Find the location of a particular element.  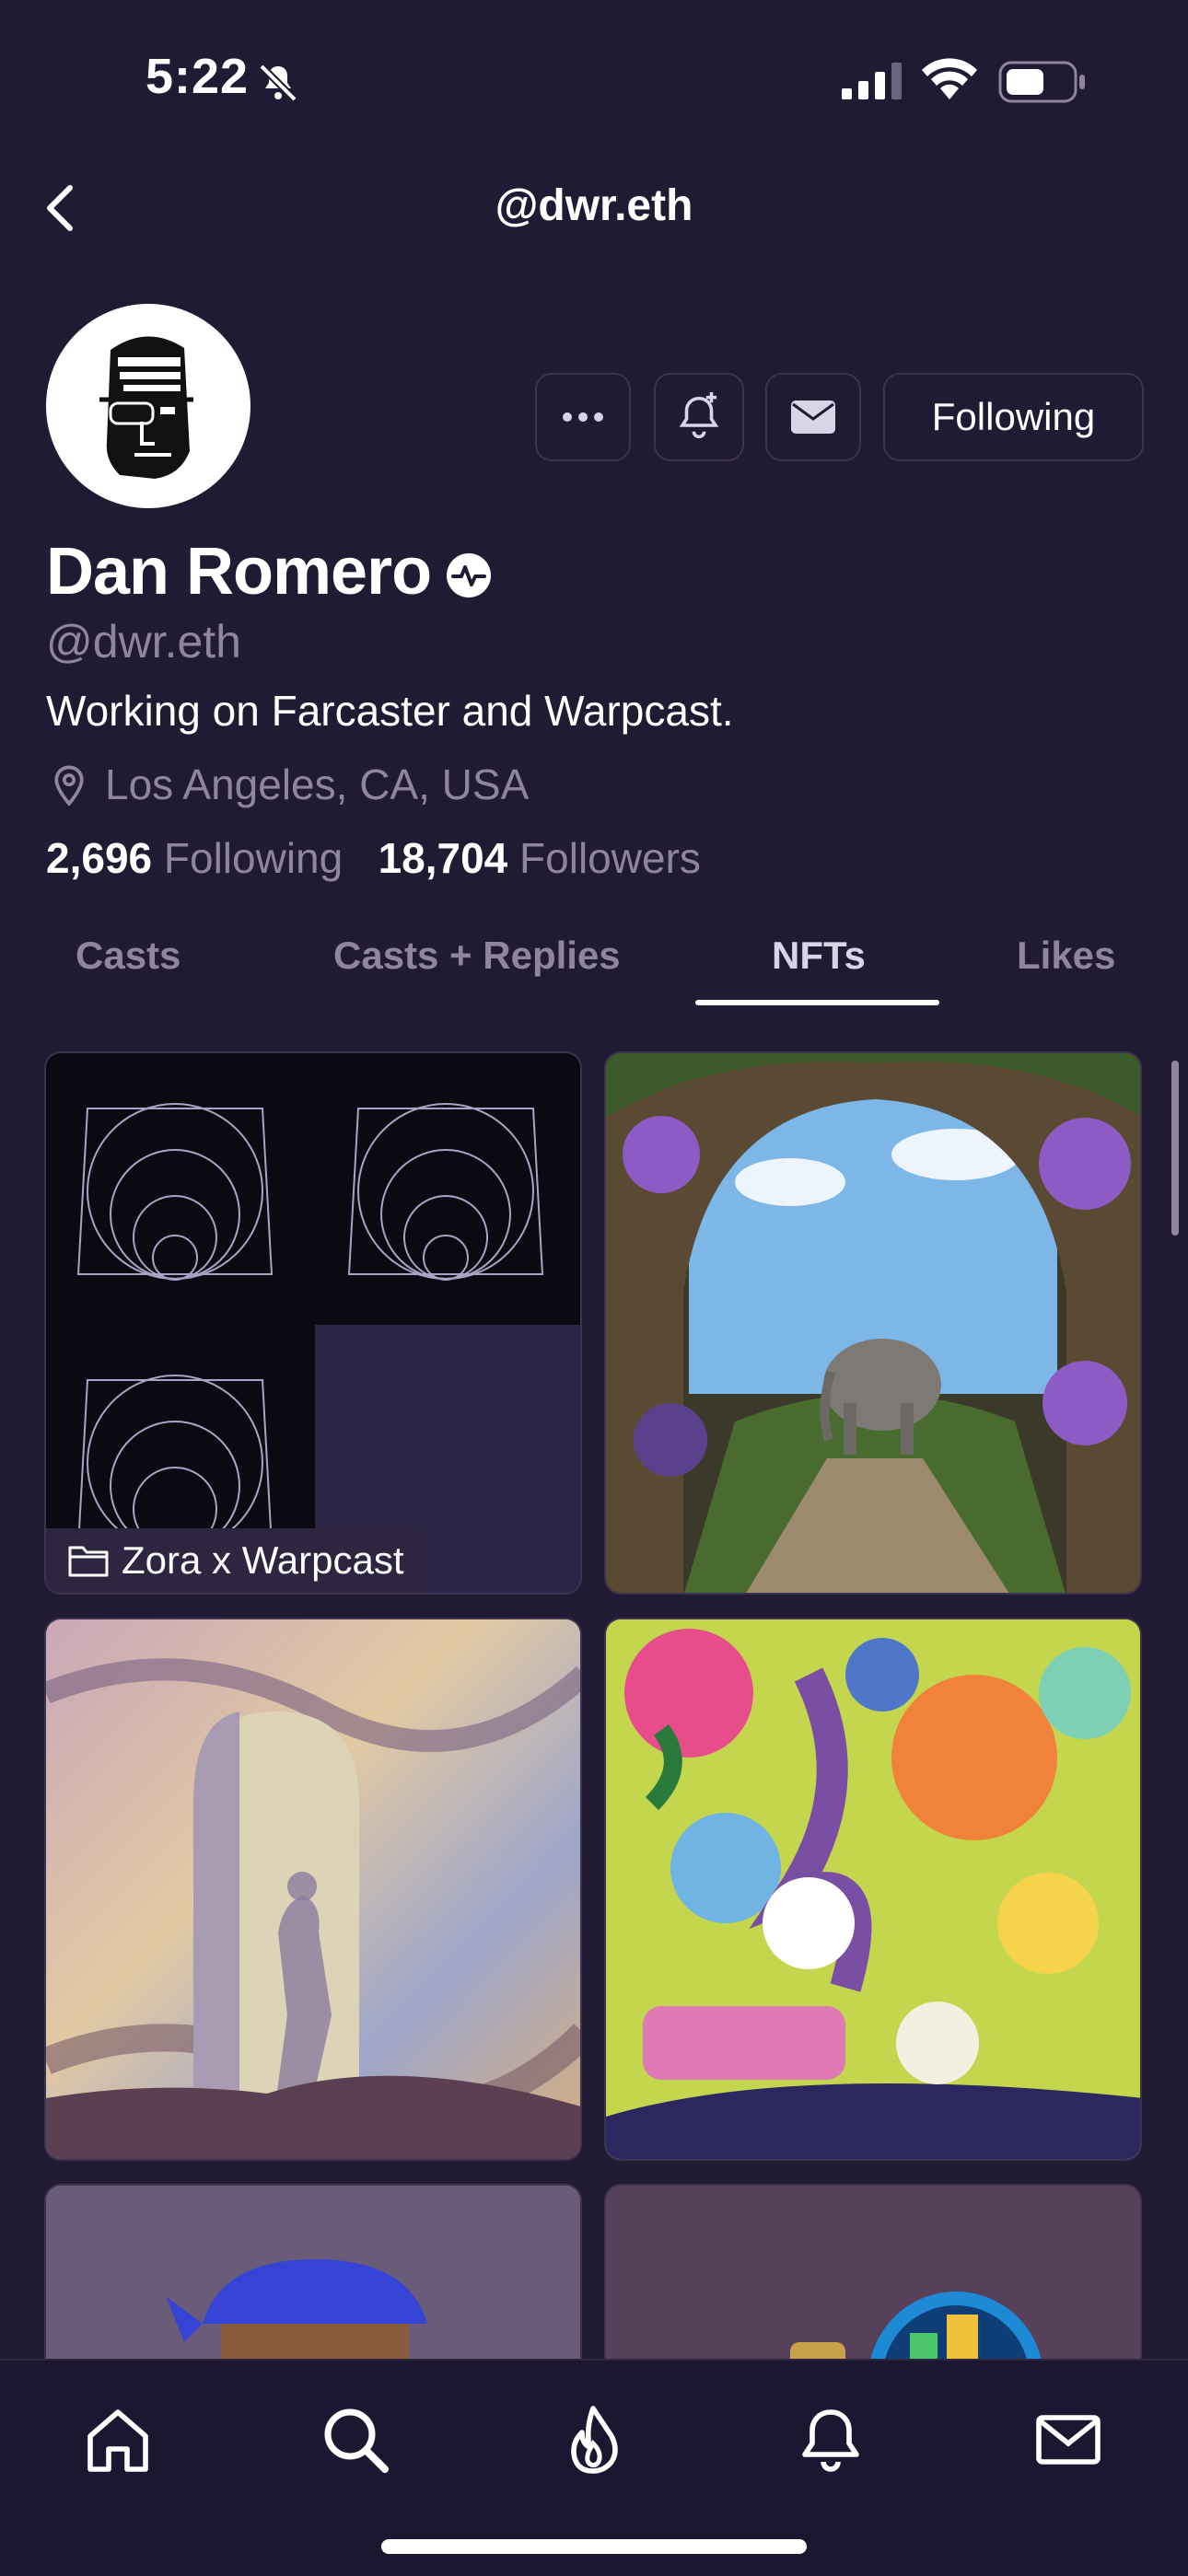

active-badge-icon is located at coordinates (469, 575).